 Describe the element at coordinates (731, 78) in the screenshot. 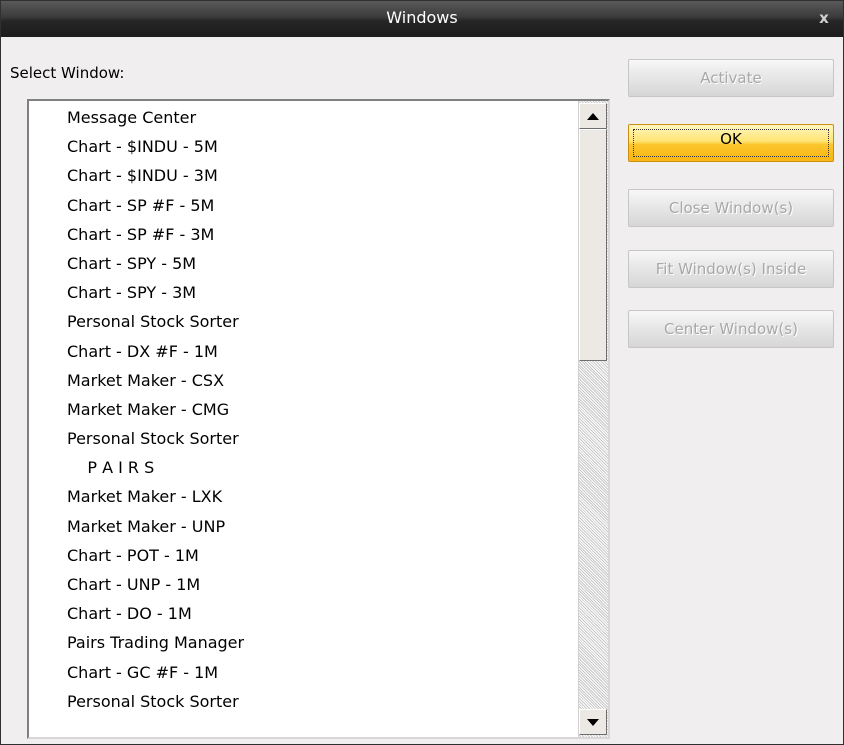

I see `activate-button: Activate` at that location.